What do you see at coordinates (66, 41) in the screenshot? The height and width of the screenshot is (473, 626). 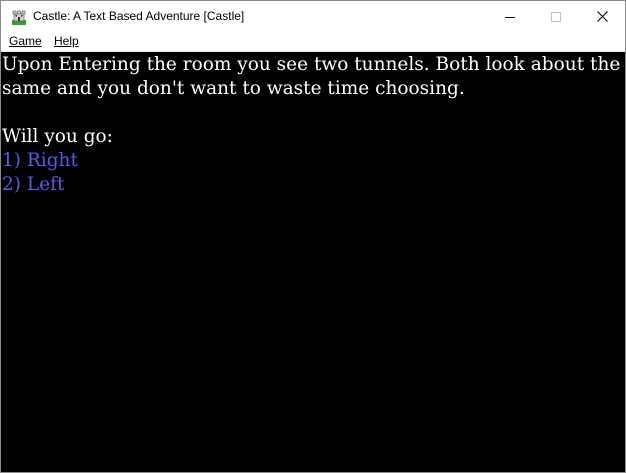 I see `menu-help: Help` at bounding box center [66, 41].